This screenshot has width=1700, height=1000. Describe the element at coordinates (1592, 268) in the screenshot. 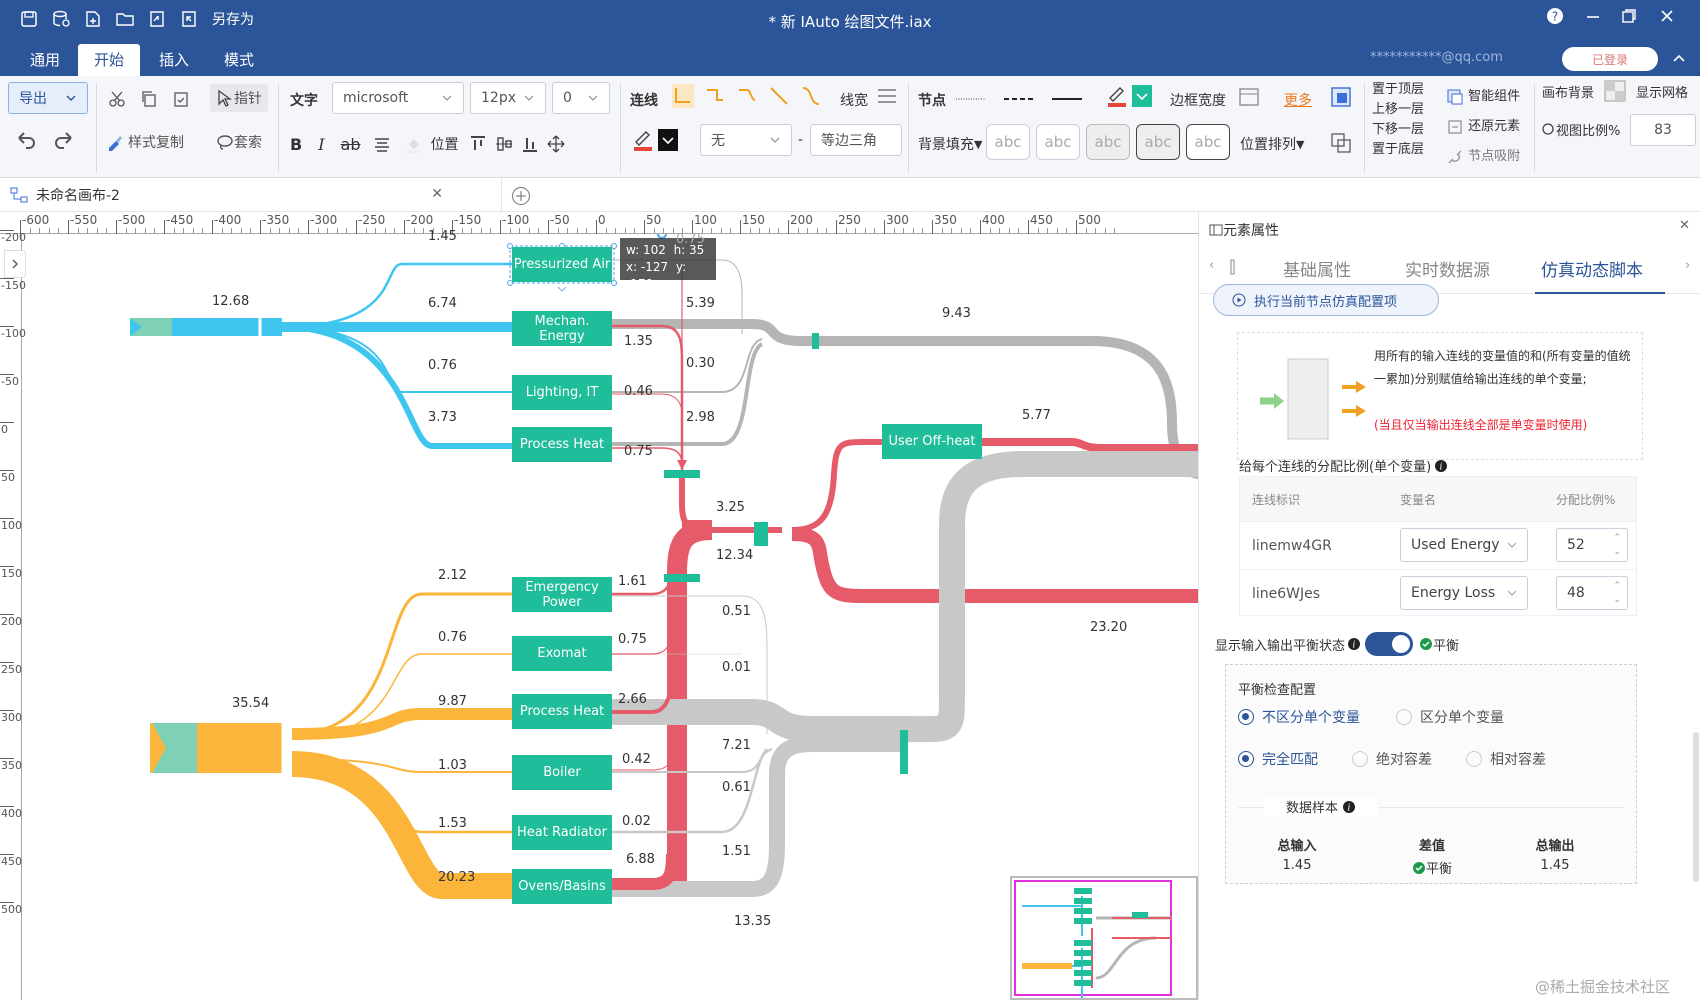

I see `tab-script: 仿真动态脚本` at that location.